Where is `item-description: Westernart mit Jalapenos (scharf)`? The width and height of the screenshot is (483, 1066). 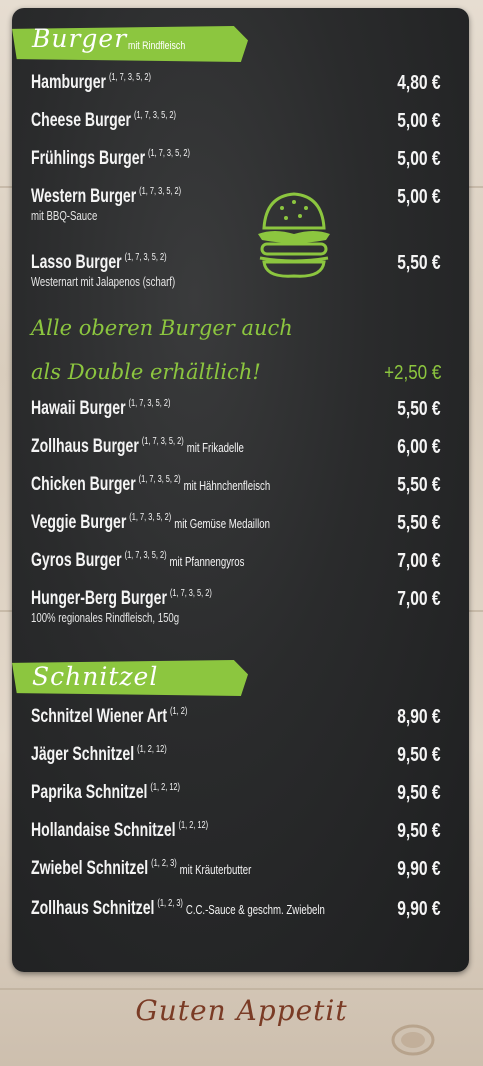 item-description: Westernart mit Jalapenos (scharf) is located at coordinates (103, 281).